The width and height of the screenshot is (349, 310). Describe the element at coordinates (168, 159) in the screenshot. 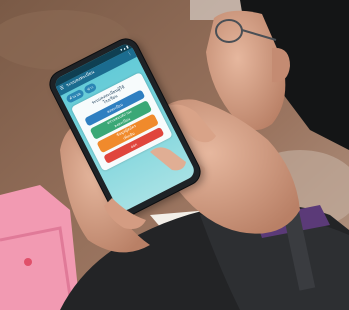

I see `right-index-fingertip` at that location.